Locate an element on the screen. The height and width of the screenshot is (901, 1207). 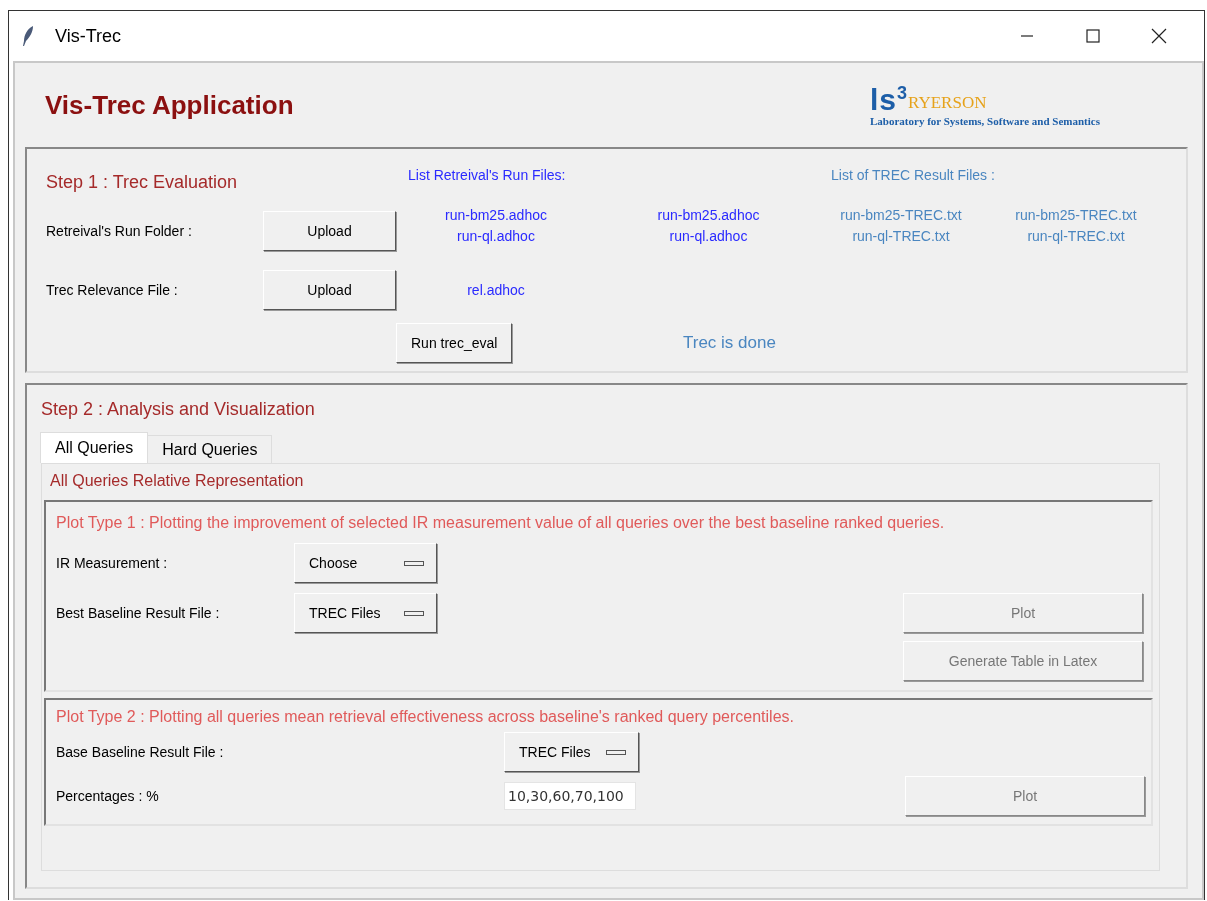
app-title: Vis-Trec Application is located at coordinates (169, 105).